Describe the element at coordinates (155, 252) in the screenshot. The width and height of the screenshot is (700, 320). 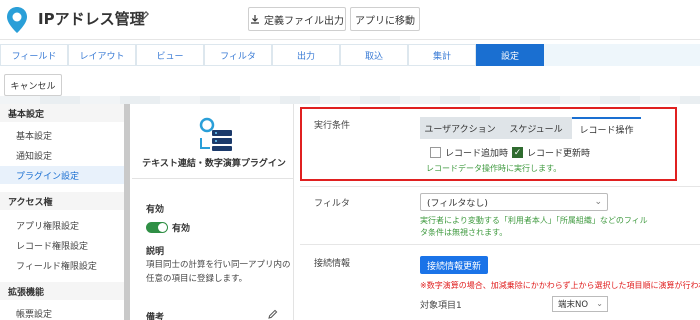
I see `description-heading: 説明` at that location.